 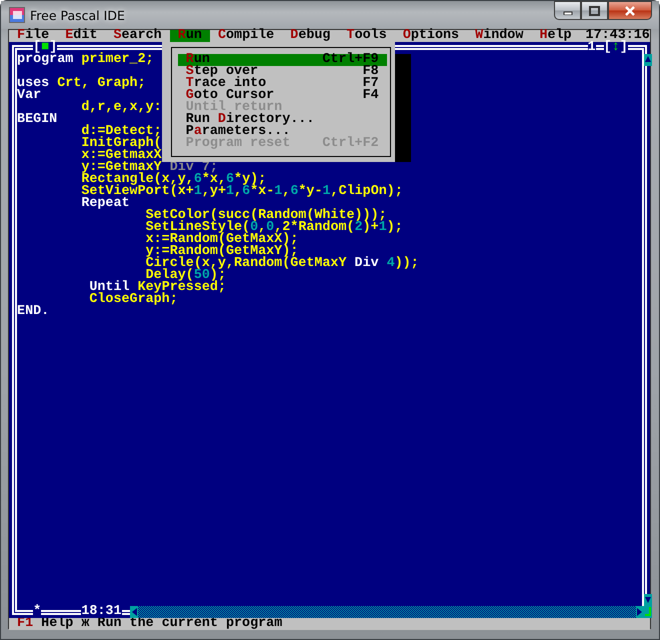 I want to click on menu-item: Tools, so click(x=366, y=36).